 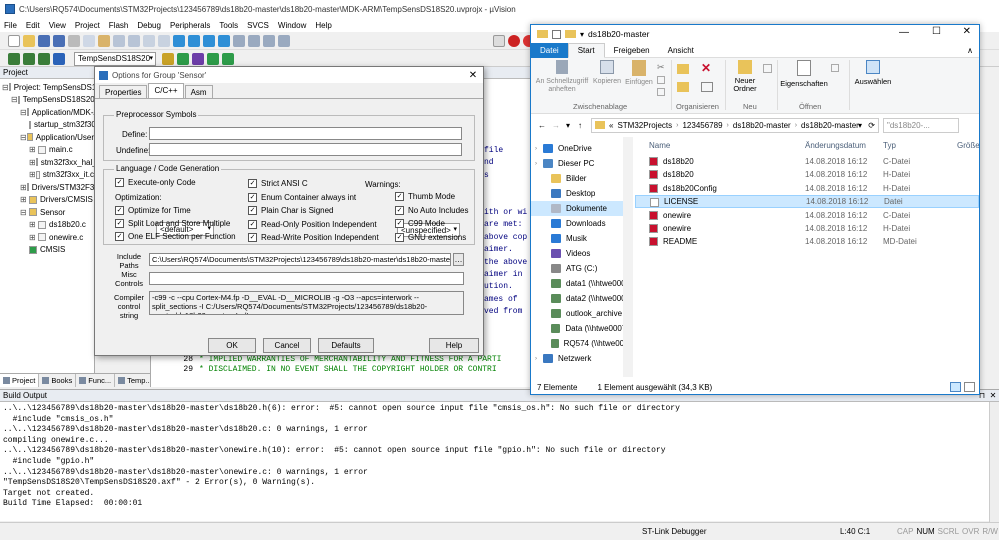 I want to click on defaults-button: Defaults, so click(x=346, y=345).